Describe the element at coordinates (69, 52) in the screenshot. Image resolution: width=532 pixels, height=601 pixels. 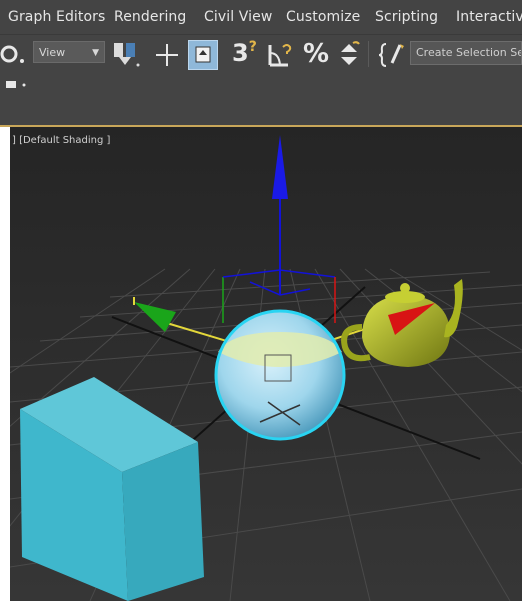
I see `reference-coordinate-dropdown: View ▼` at that location.